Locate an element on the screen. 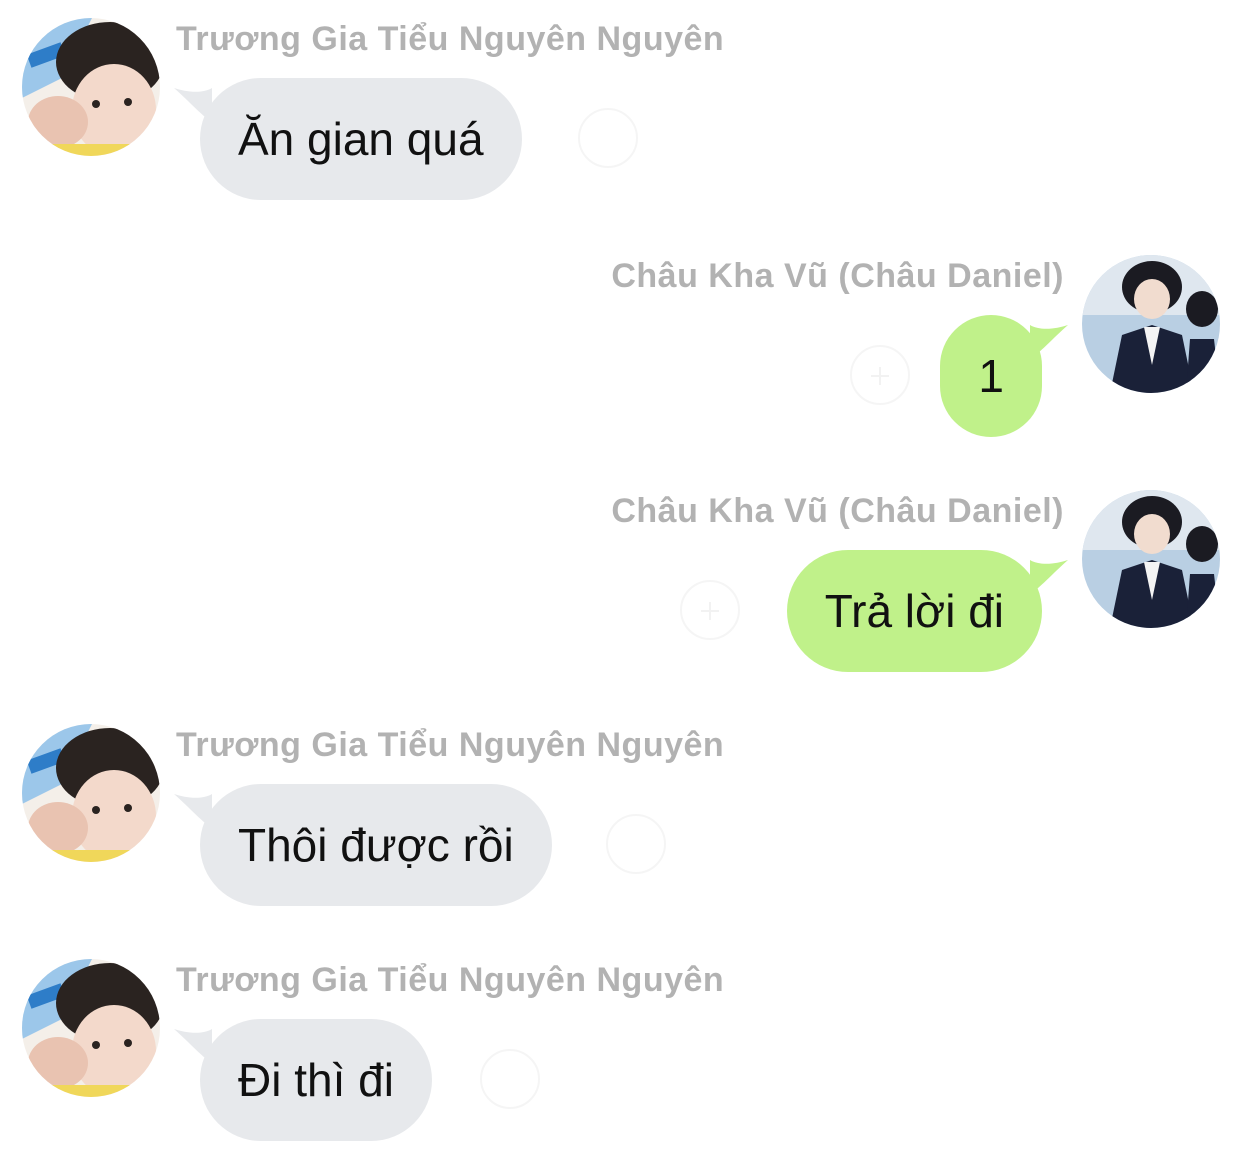  message-bubble: 1 is located at coordinates (991, 376).